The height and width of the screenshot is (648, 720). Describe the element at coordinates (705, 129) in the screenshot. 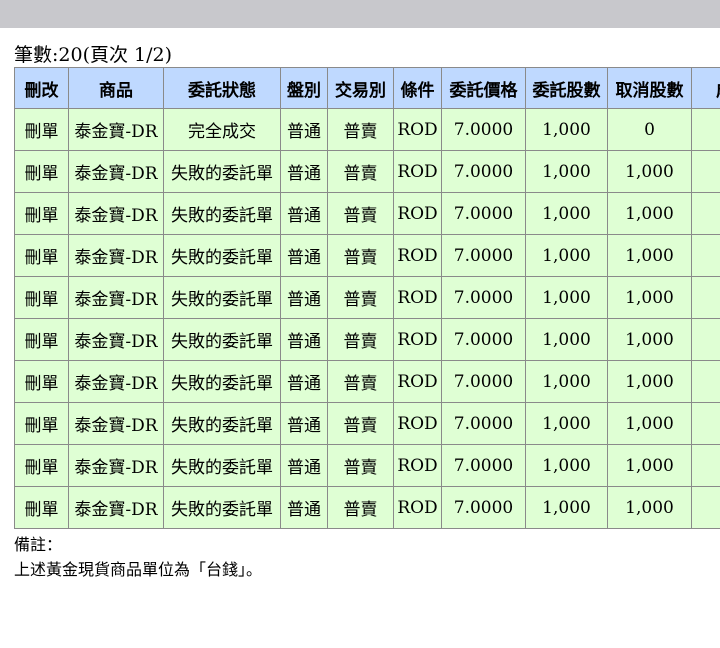

I see `filled-quantity: 1` at that location.